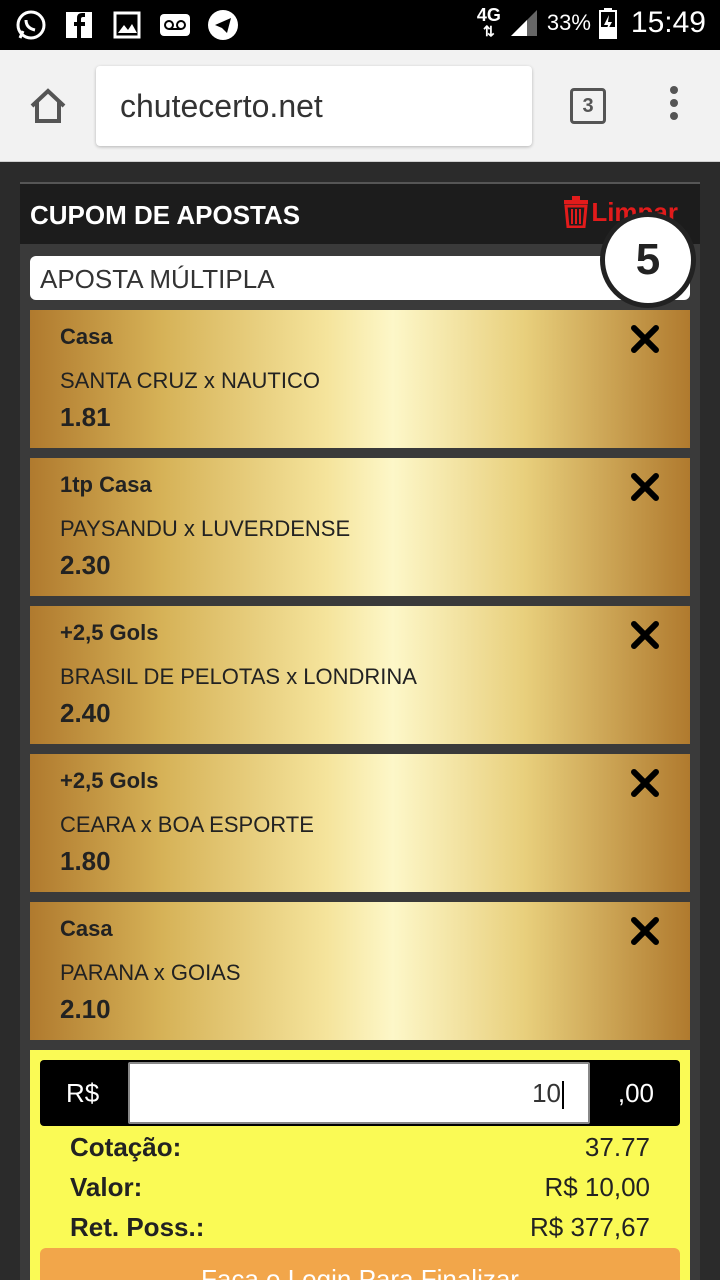 This screenshot has height=1280, width=720. I want to click on stake-value: R$ 10,00, so click(597, 1187).